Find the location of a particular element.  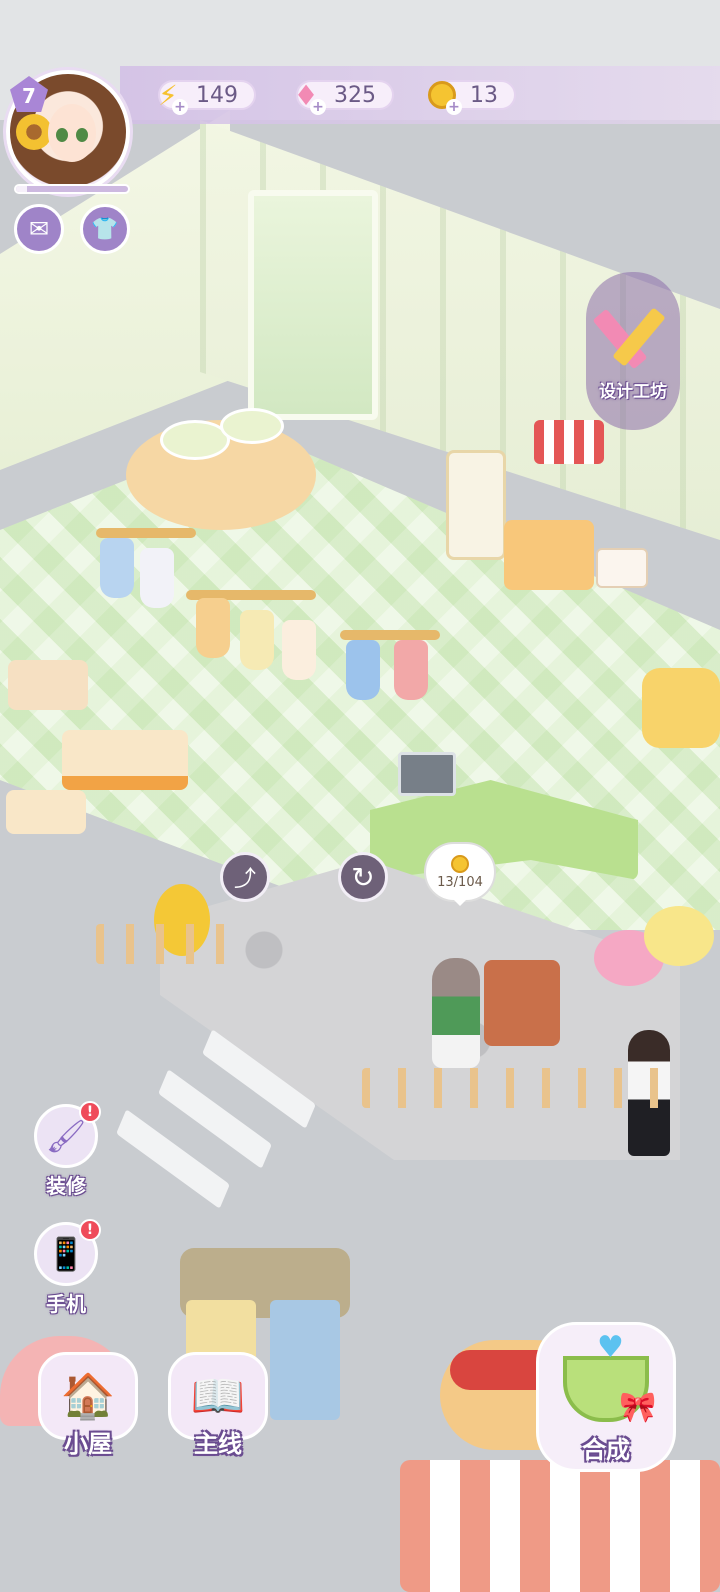

phone-button: 📱 ! 手机 is located at coordinates (66, 1268).